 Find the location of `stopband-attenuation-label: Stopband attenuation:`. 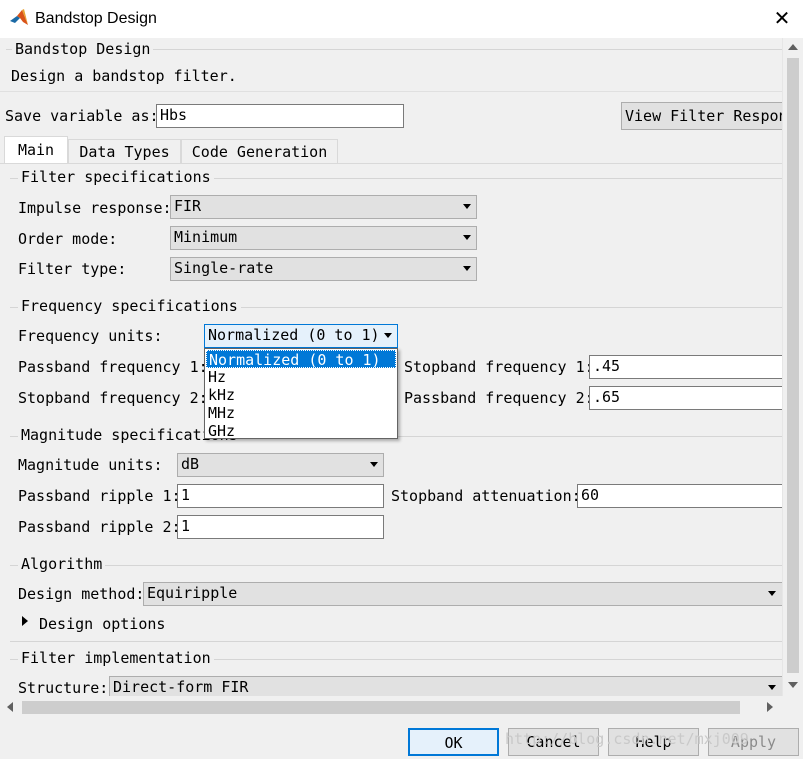

stopband-attenuation-label: Stopband attenuation: is located at coordinates (486, 496).